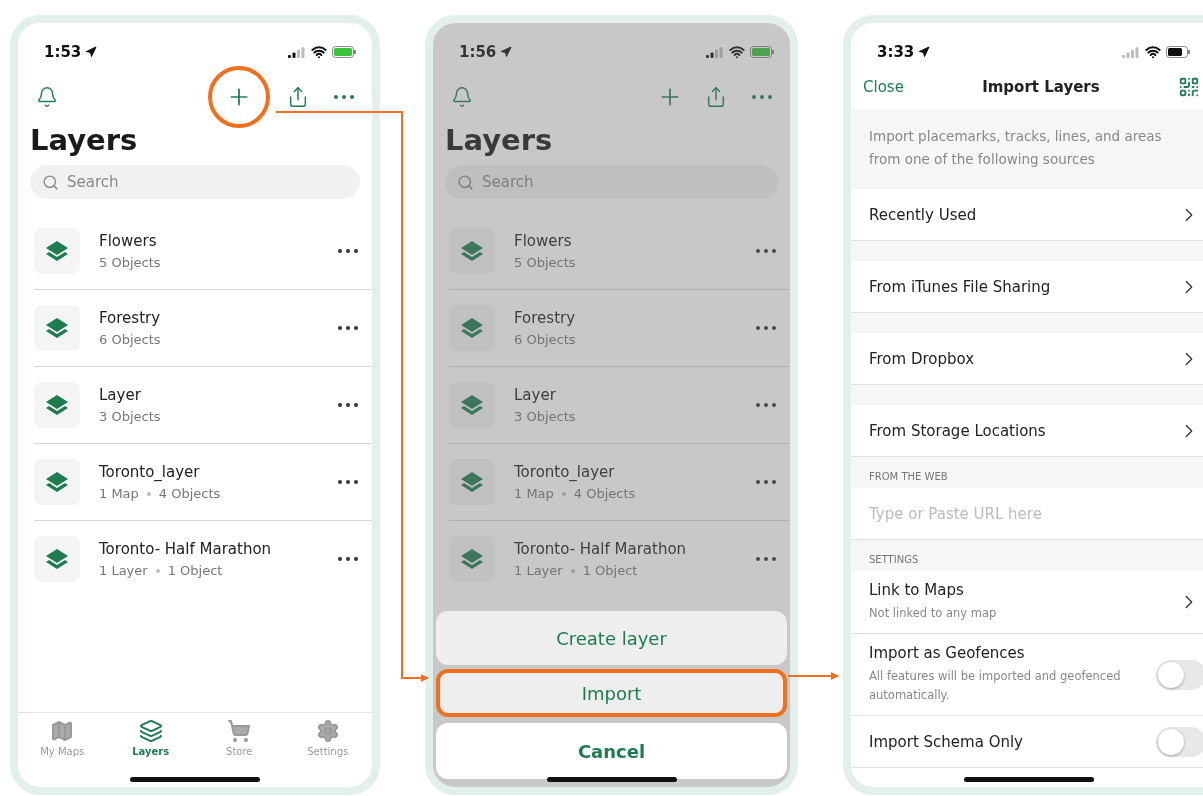  What do you see at coordinates (611, 693) in the screenshot?
I see `sheet-action: Import` at bounding box center [611, 693].